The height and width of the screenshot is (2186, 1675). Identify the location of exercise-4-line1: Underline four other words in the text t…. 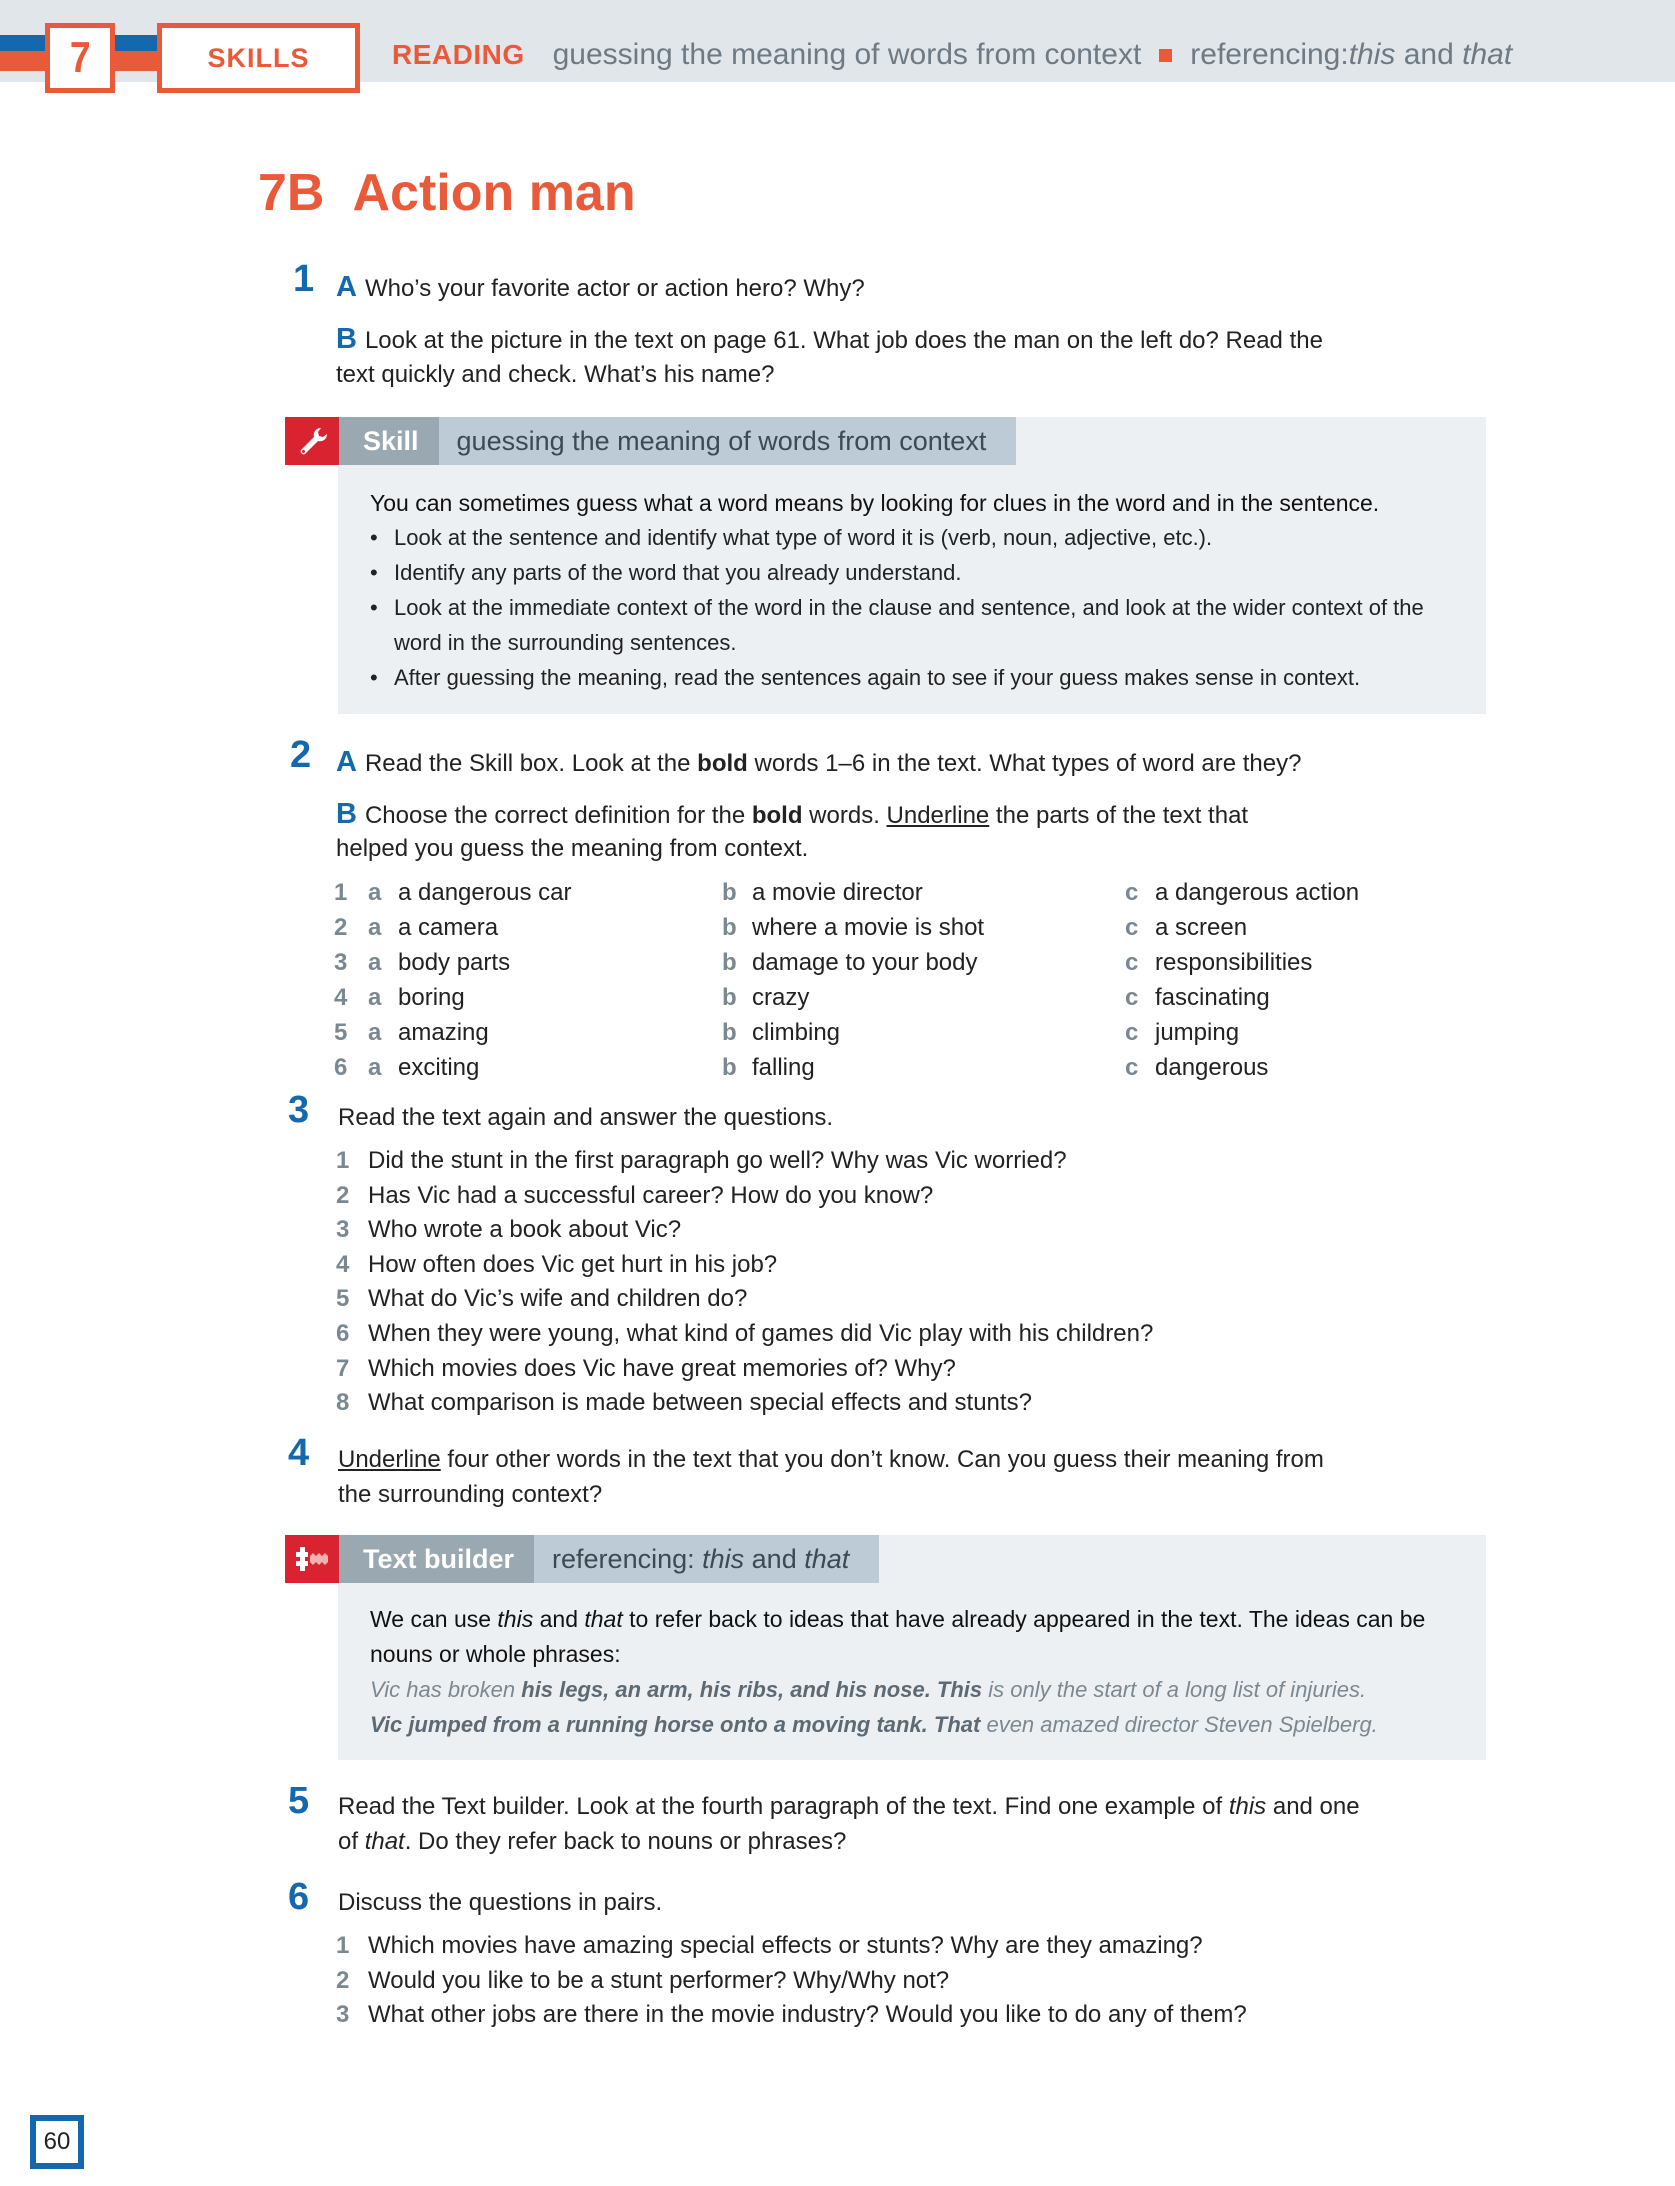
(831, 1459).